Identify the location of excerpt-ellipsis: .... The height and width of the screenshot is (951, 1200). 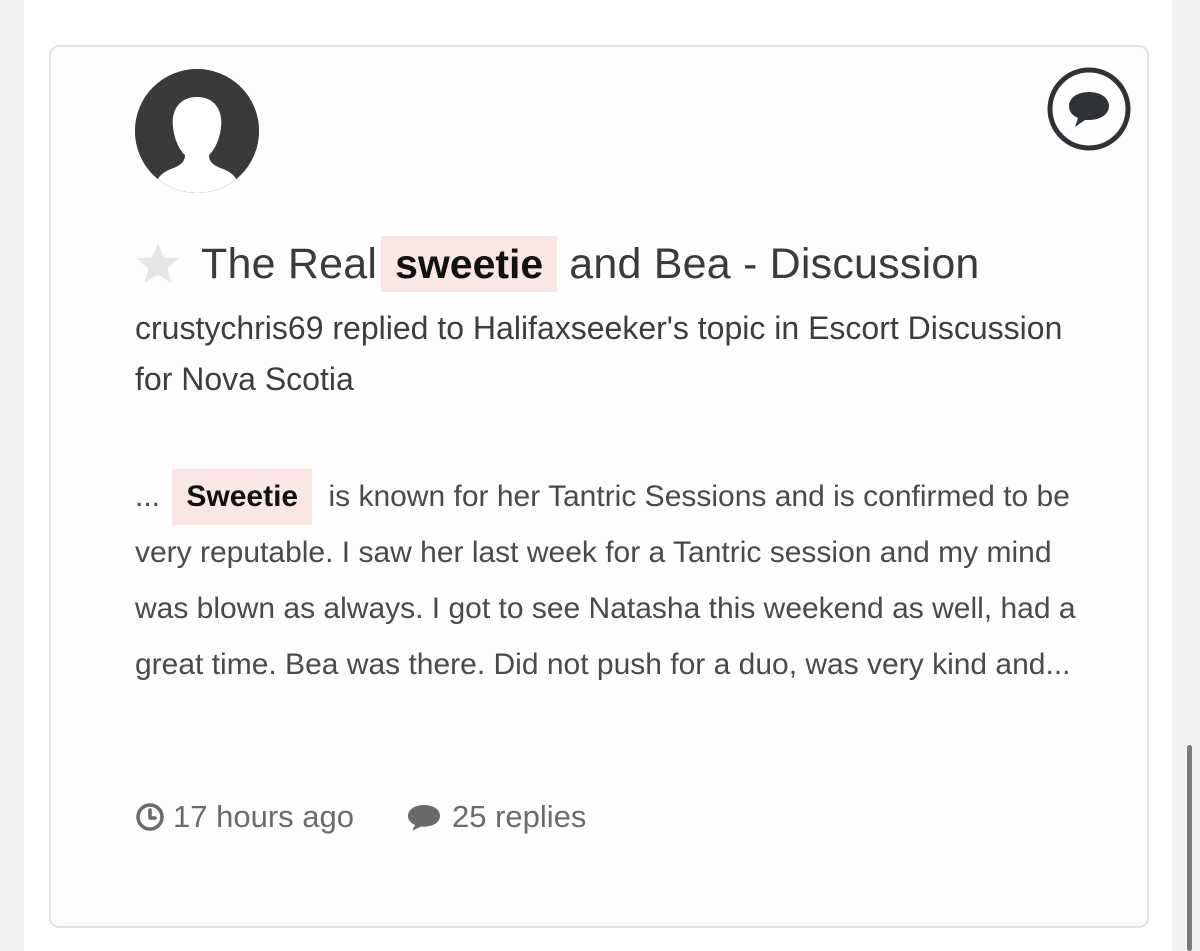
(148, 496).